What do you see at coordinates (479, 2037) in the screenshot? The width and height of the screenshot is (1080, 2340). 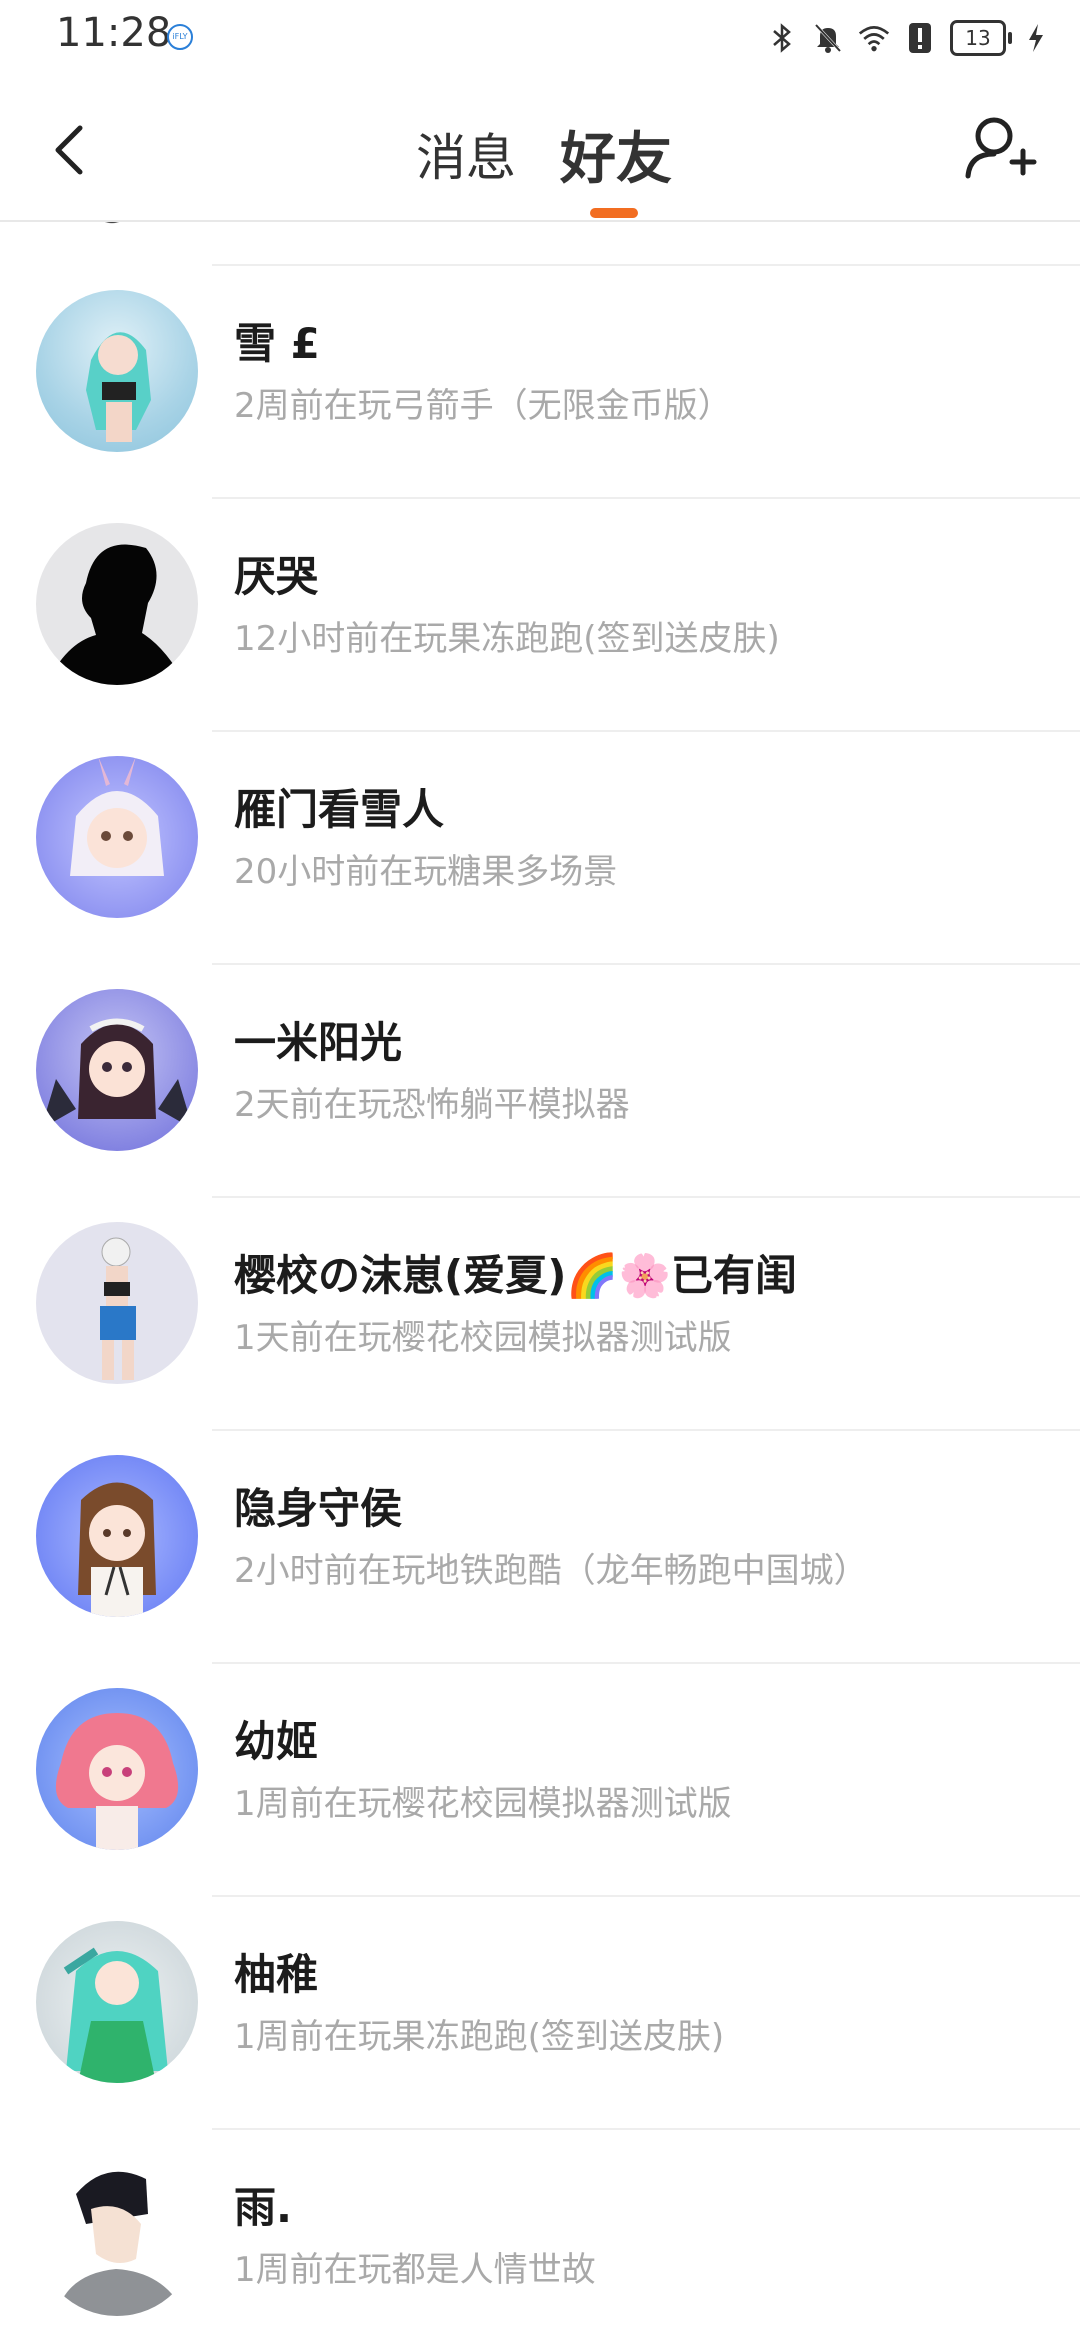 I see `friend-status: 1周前在玩果冻跑跑(签到送皮肤)` at bounding box center [479, 2037].